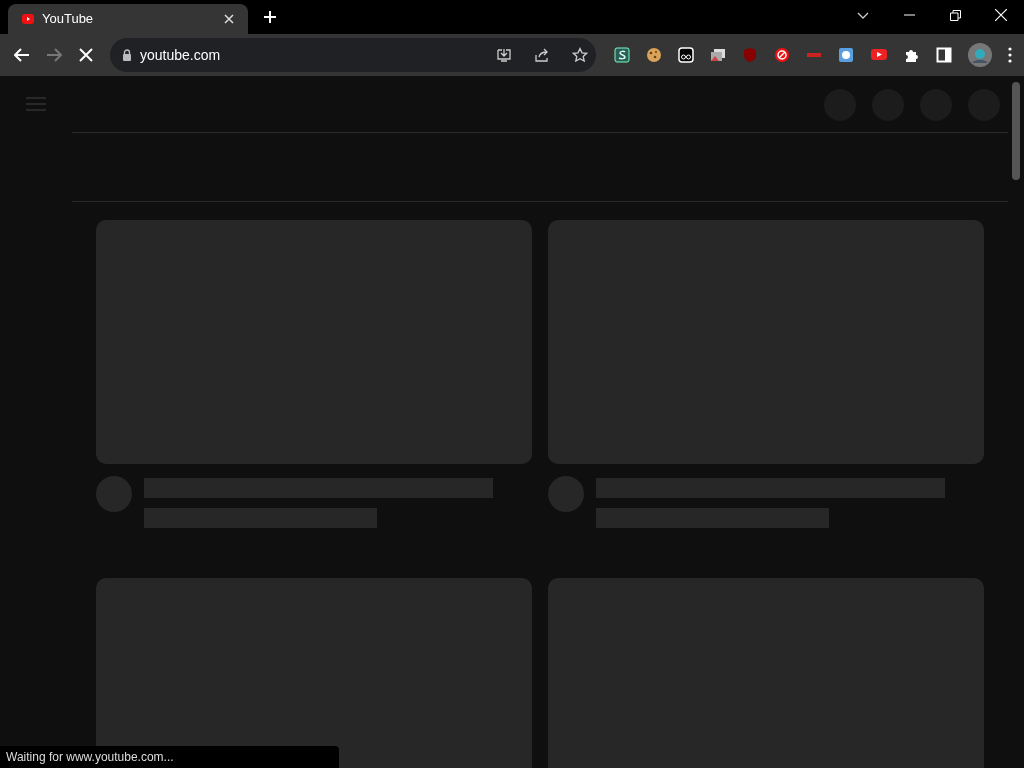 The image size is (1024, 768). I want to click on cookie-icon, so click(654, 55).